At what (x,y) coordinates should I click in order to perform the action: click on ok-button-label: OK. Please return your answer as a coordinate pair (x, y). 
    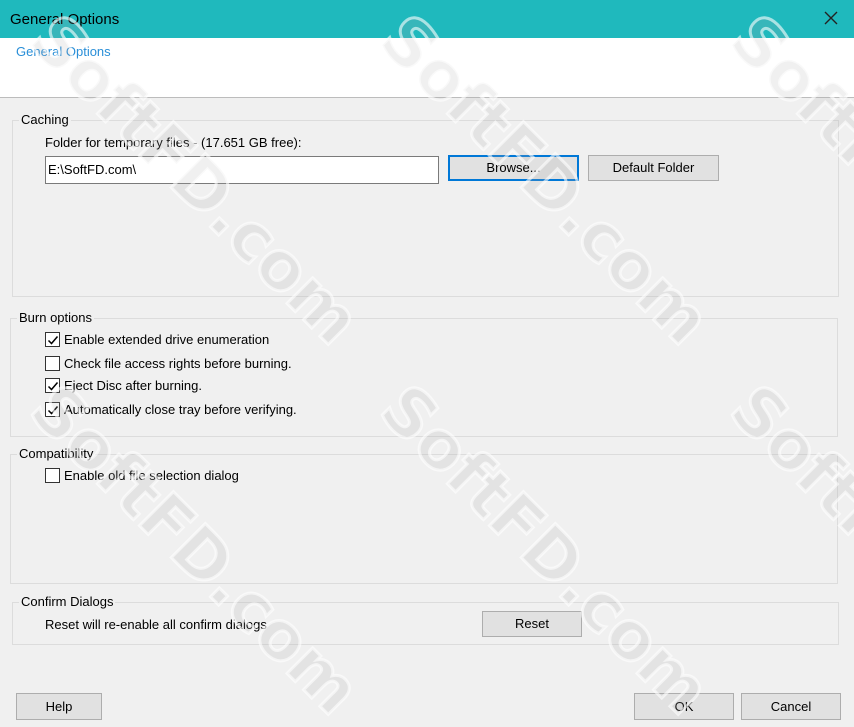
    Looking at the image, I should click on (684, 706).